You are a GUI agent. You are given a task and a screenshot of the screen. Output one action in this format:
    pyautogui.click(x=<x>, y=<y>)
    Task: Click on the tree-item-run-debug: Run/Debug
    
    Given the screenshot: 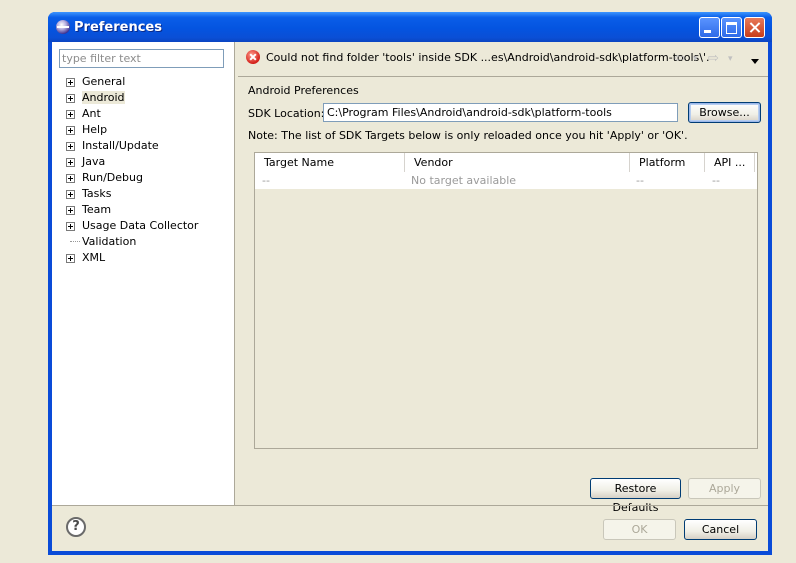 What is the action you would take?
    pyautogui.click(x=132, y=178)
    